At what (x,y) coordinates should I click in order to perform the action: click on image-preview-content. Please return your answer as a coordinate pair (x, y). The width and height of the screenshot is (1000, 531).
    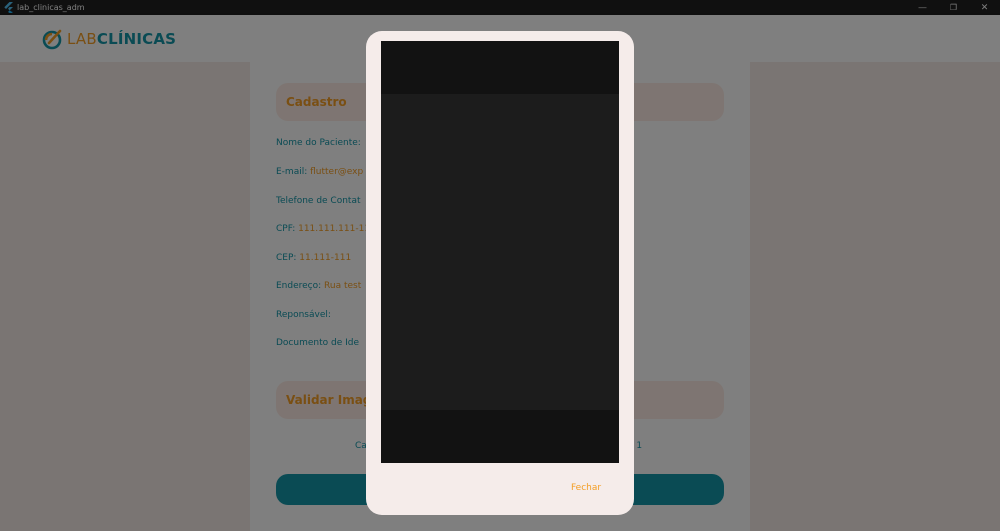
    Looking at the image, I should click on (500, 252).